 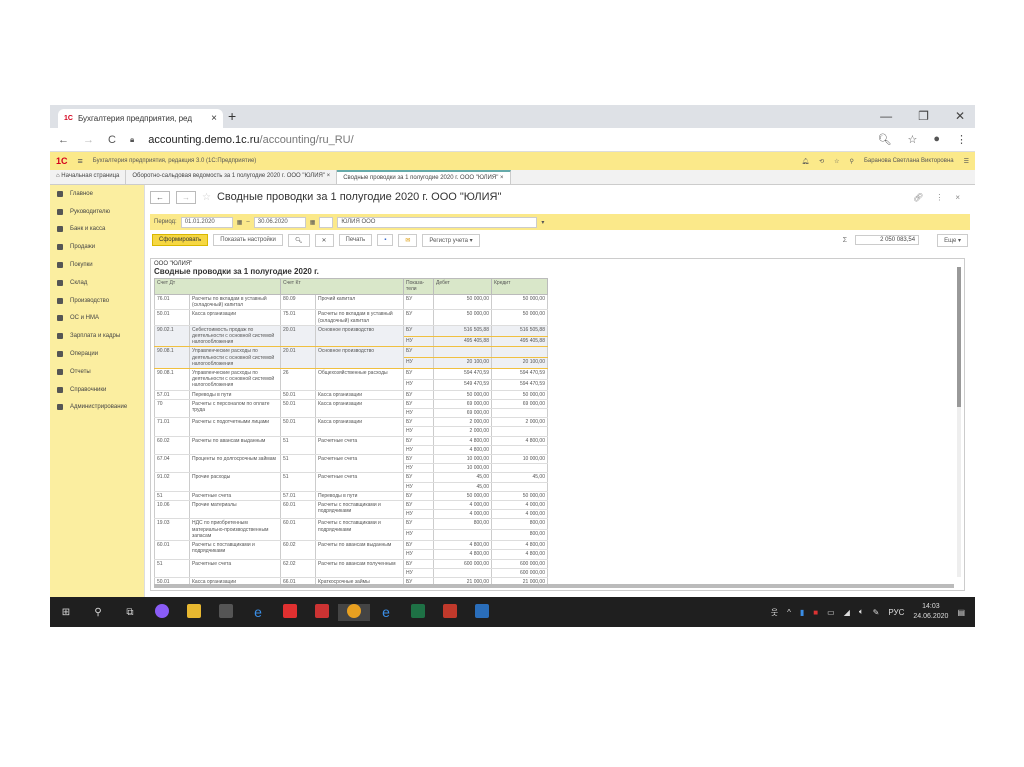 I want to click on link-icon: 🔗︎, so click(x=918, y=197).